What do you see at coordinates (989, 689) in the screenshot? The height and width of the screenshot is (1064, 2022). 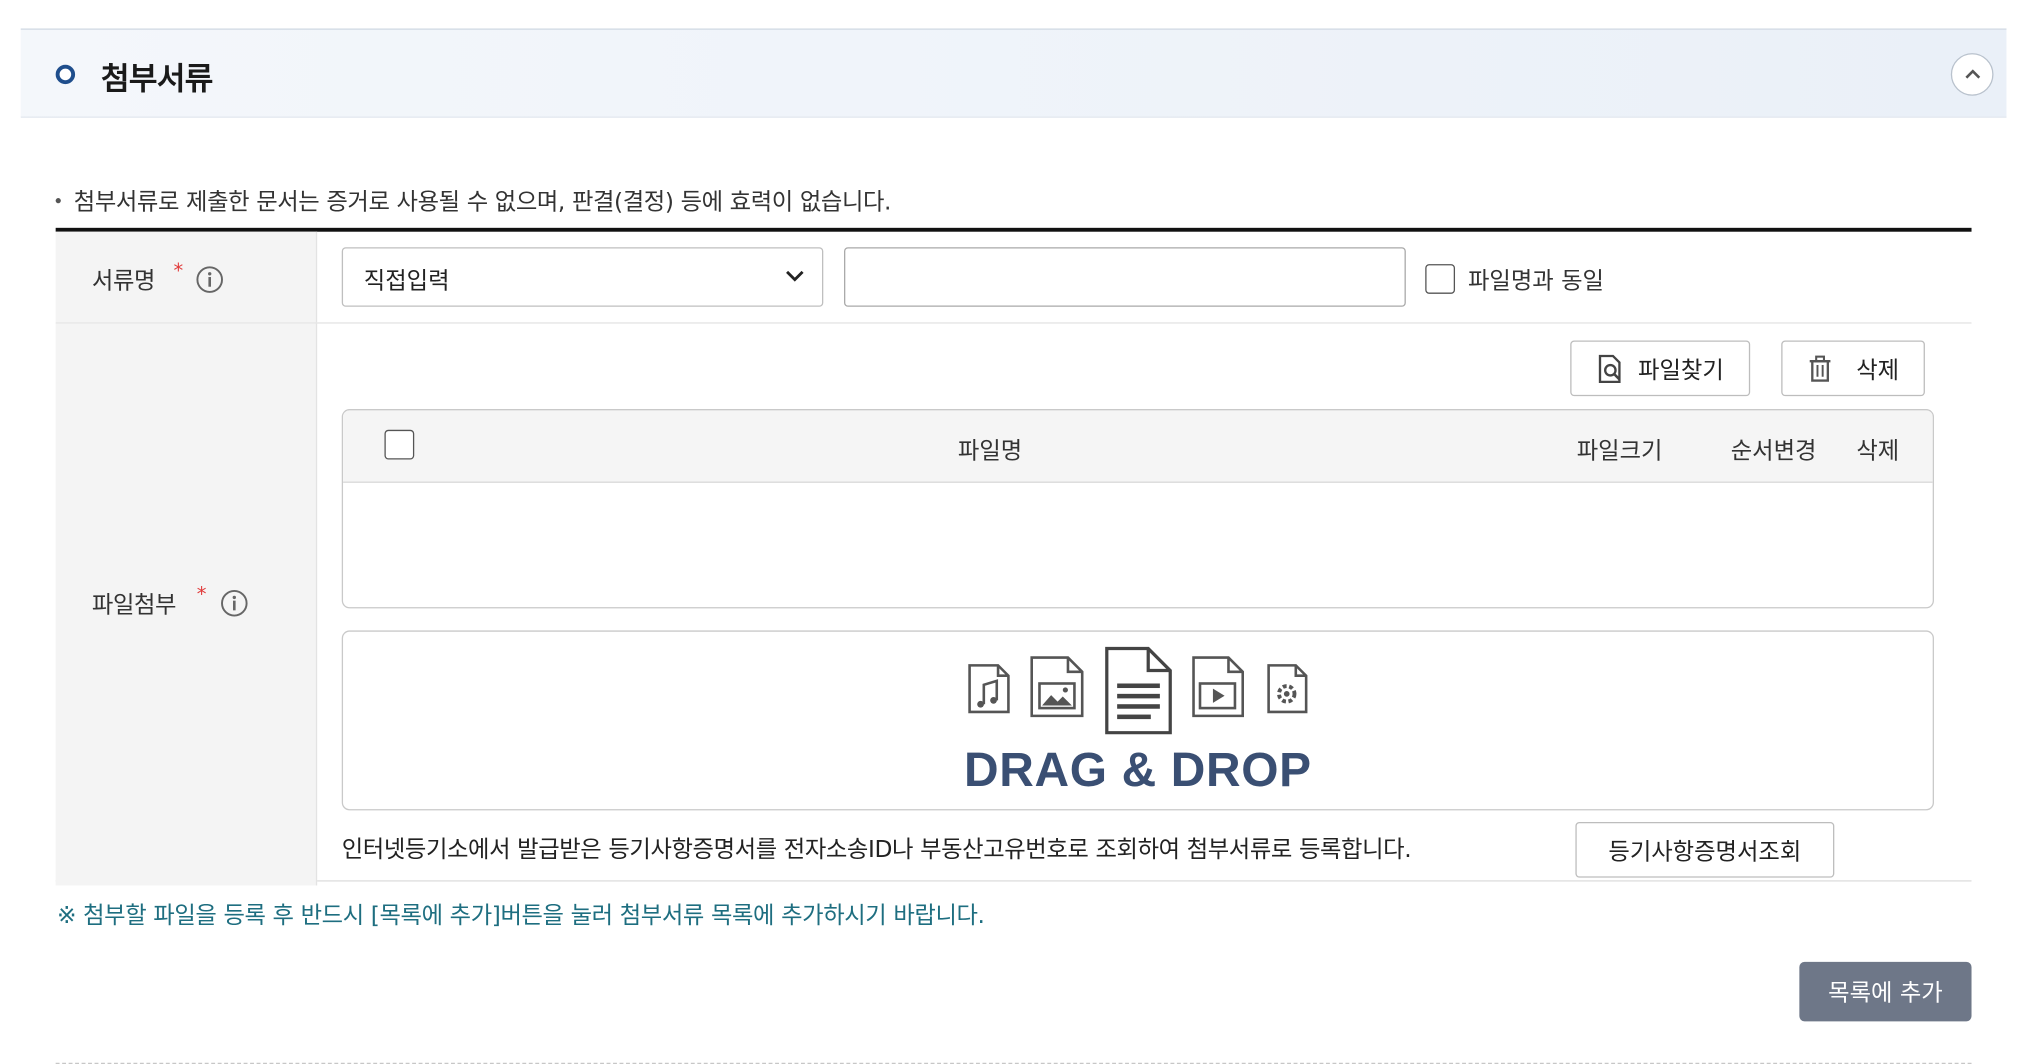 I see `audio-file-icon` at bounding box center [989, 689].